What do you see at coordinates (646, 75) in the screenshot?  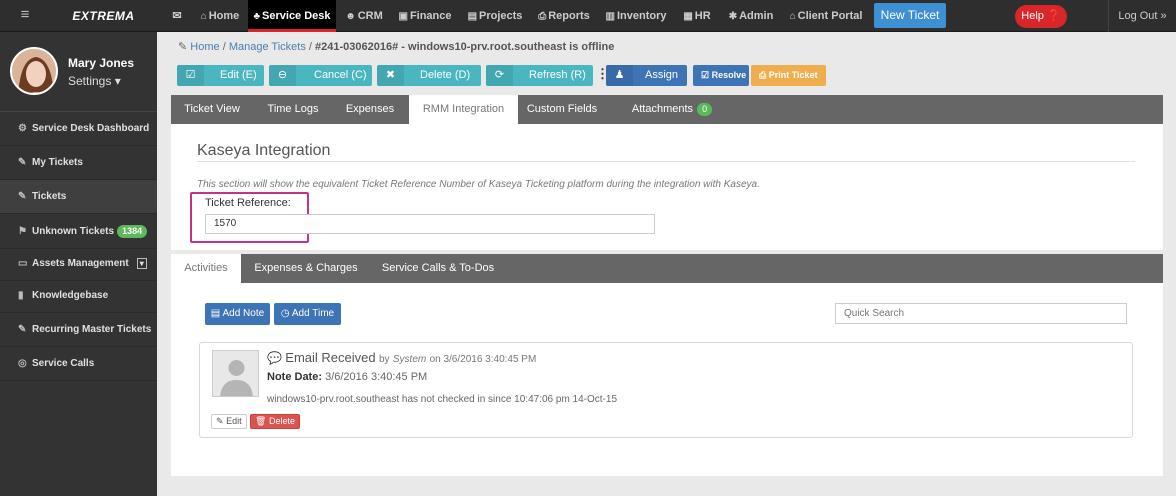 I see `assign-button: ♟ Assign` at bounding box center [646, 75].